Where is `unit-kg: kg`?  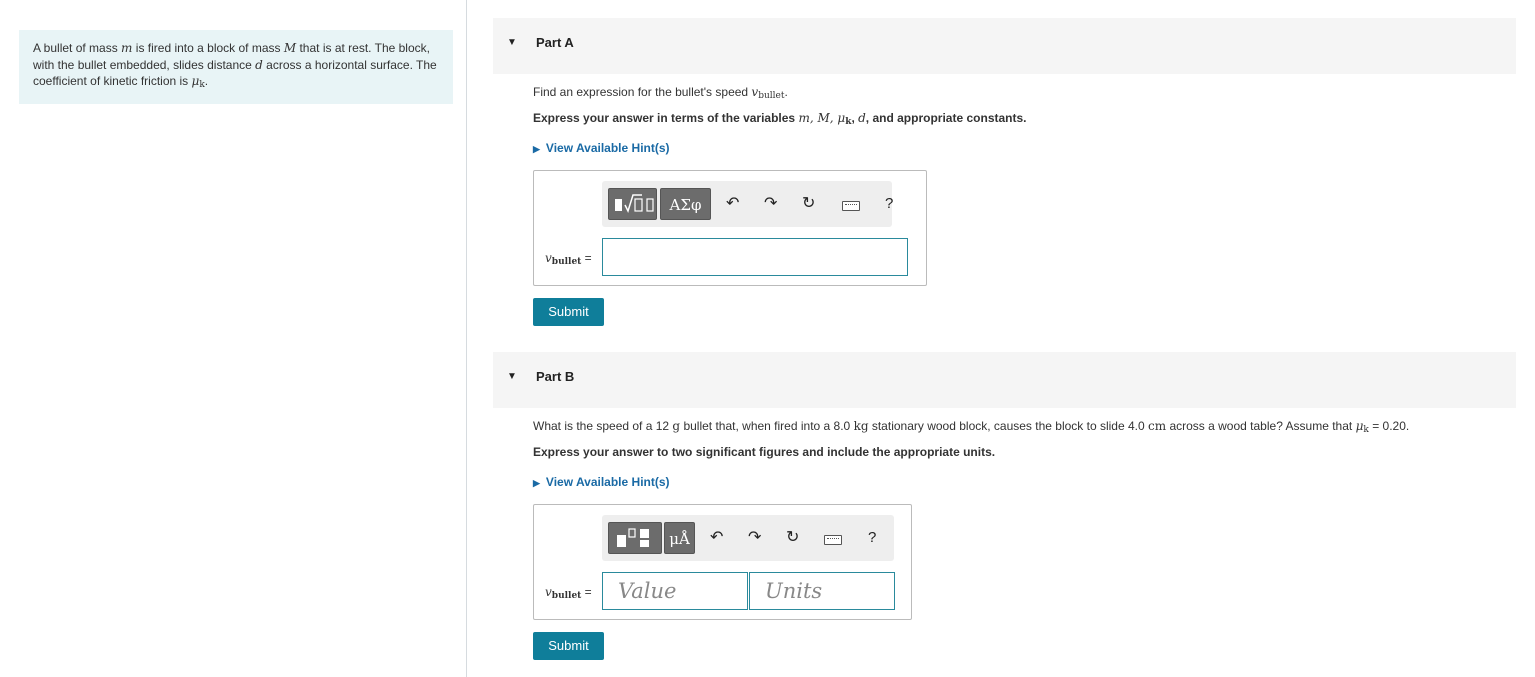 unit-kg: kg is located at coordinates (861, 426).